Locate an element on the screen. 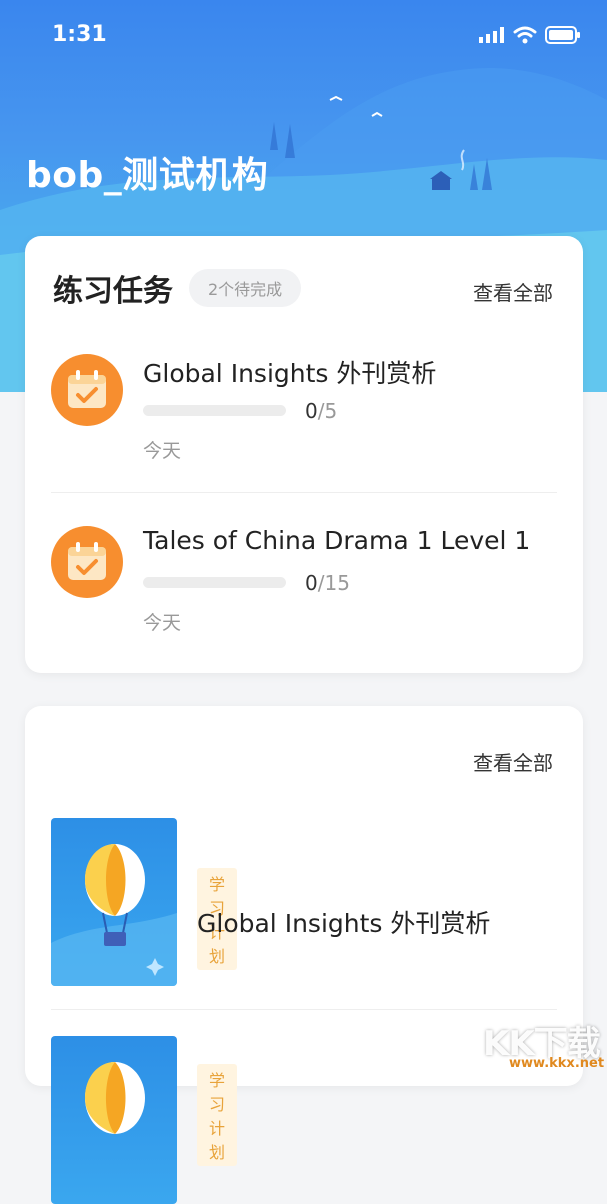  task-progress-text: 0/15 is located at coordinates (327, 583).